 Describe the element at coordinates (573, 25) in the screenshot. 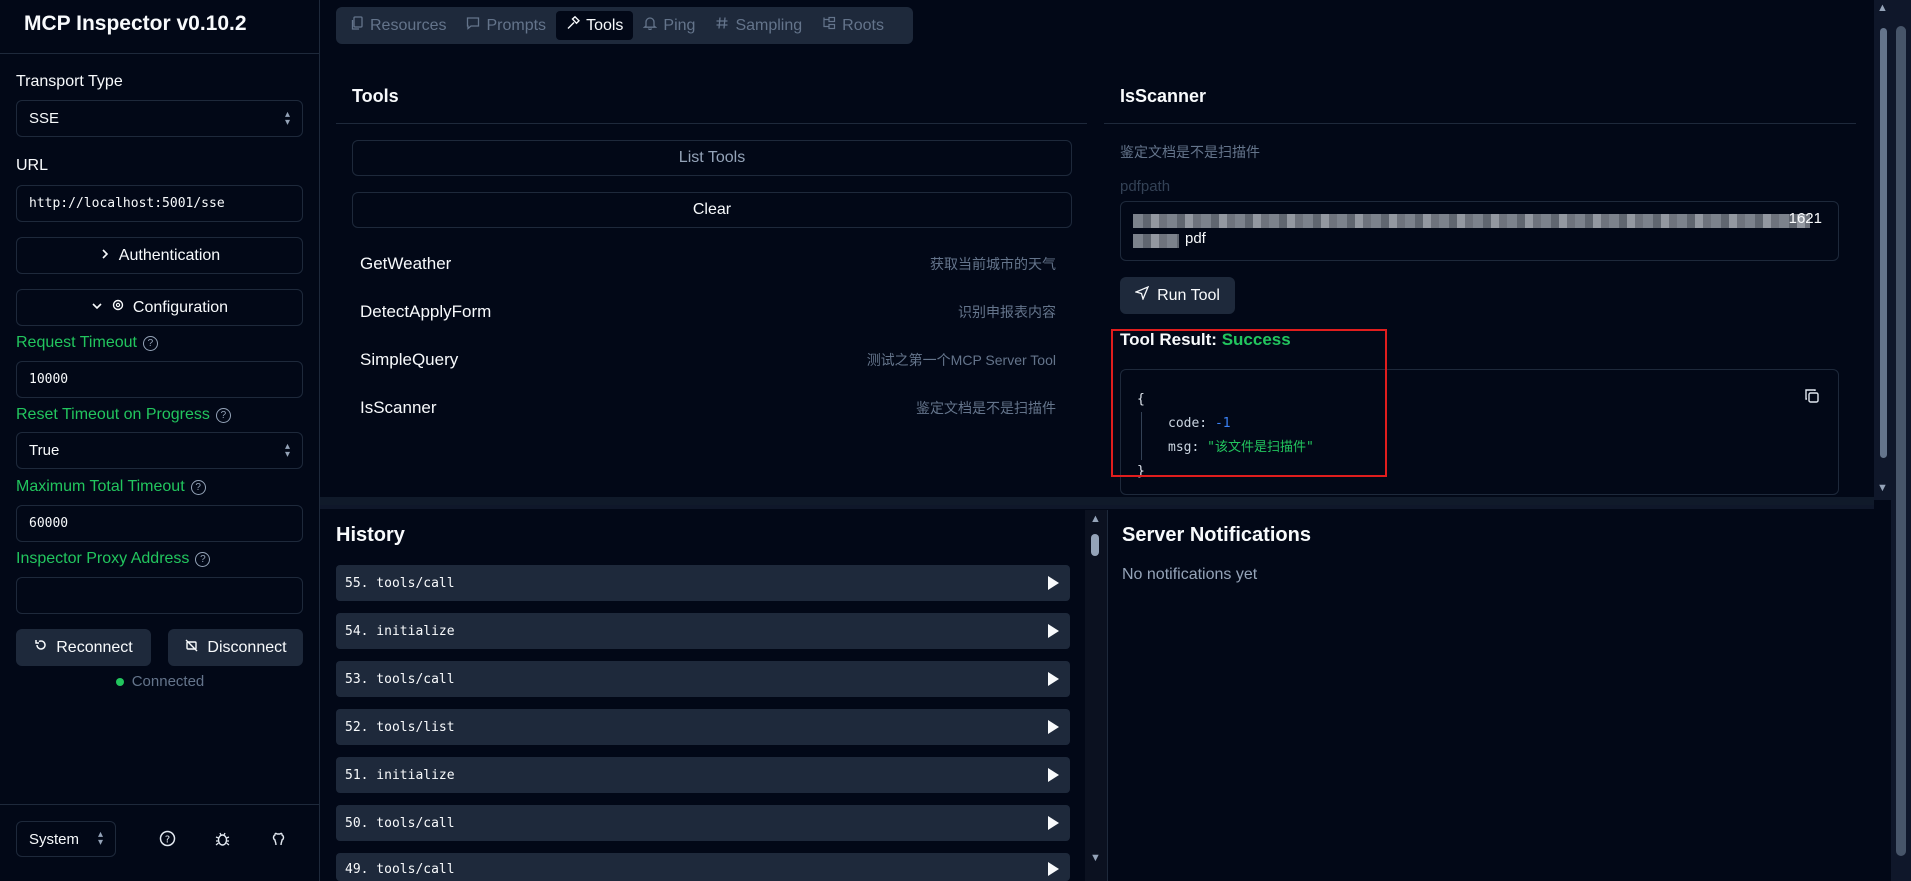

I see `hammer-icon` at that location.